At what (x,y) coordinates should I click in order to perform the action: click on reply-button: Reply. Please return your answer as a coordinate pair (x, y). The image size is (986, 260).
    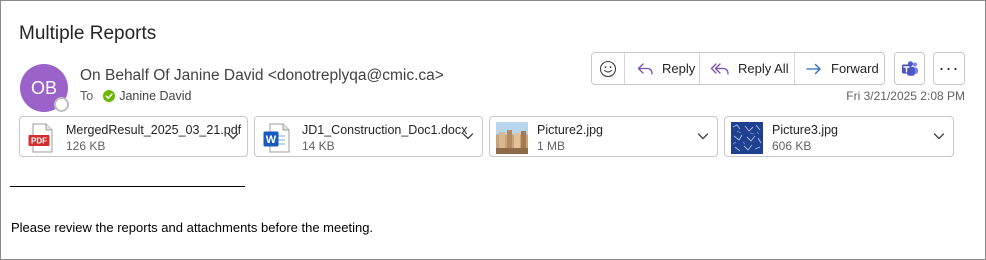
    Looking at the image, I should click on (662, 68).